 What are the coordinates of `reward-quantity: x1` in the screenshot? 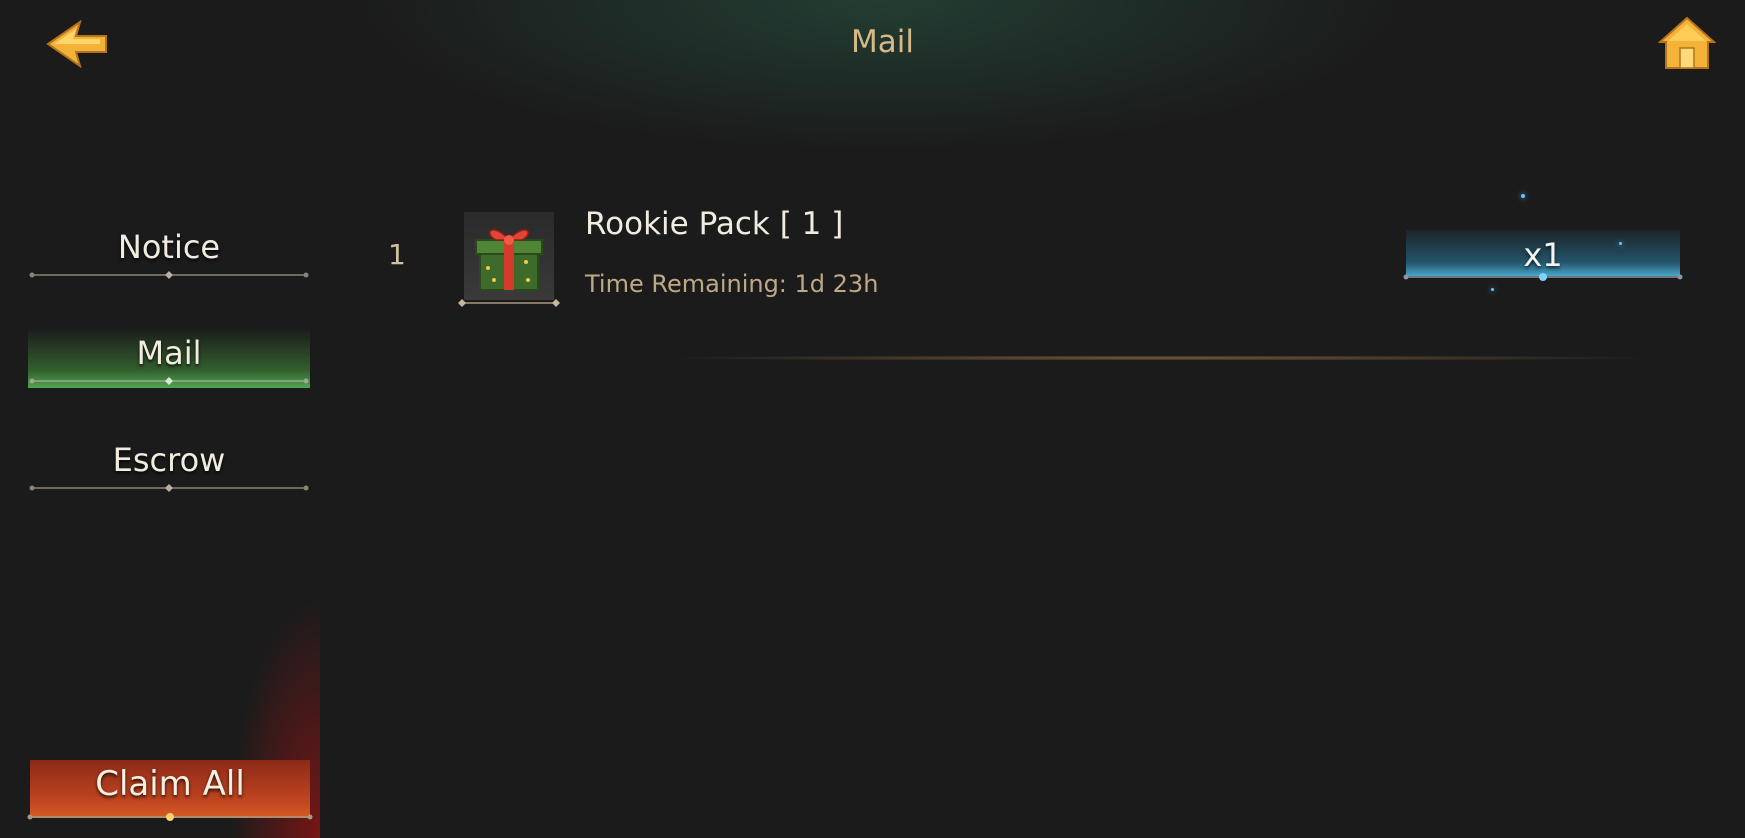 It's located at (1543, 255).